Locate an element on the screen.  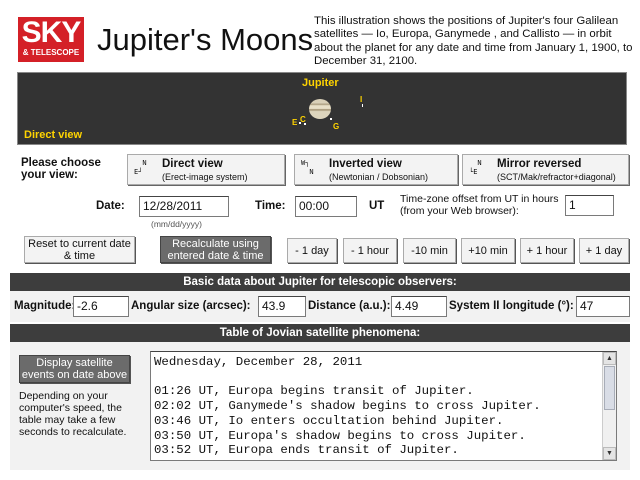
date-input: 12/28/2011 is located at coordinates (184, 206).